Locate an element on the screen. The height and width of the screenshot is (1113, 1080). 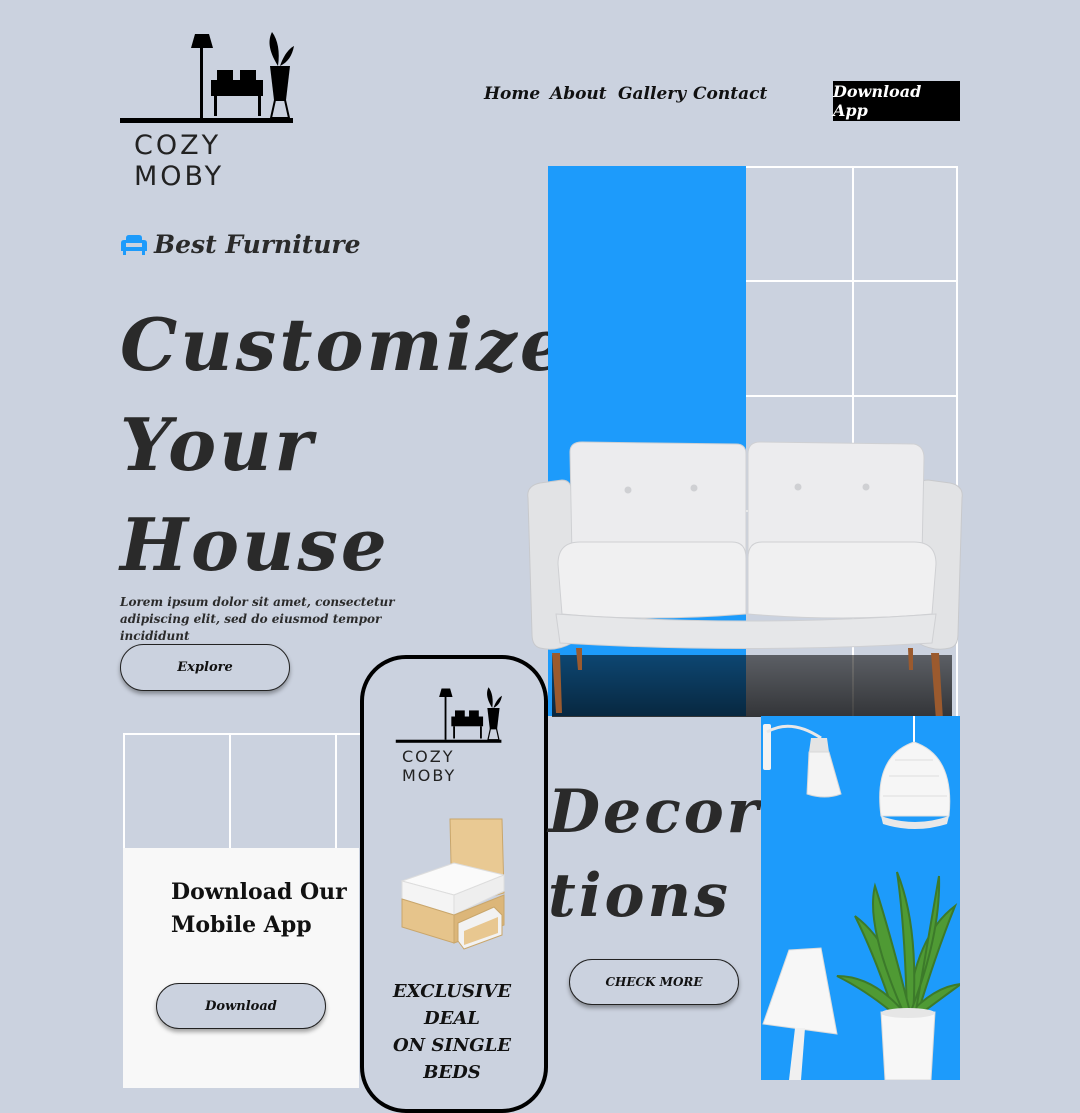
nav-about: About is located at coordinates (578, 94).